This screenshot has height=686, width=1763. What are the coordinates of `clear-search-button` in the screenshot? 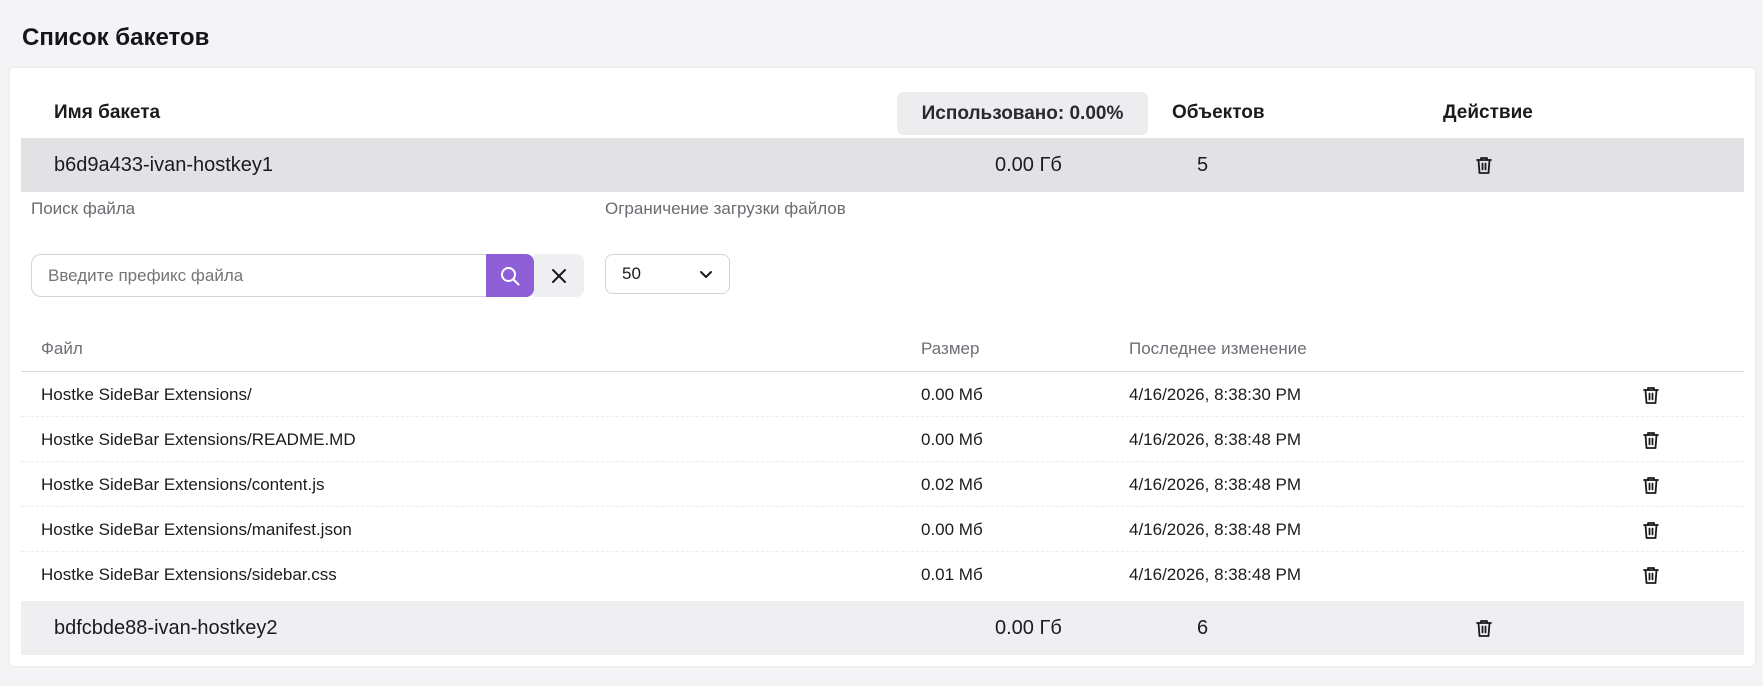 It's located at (559, 275).